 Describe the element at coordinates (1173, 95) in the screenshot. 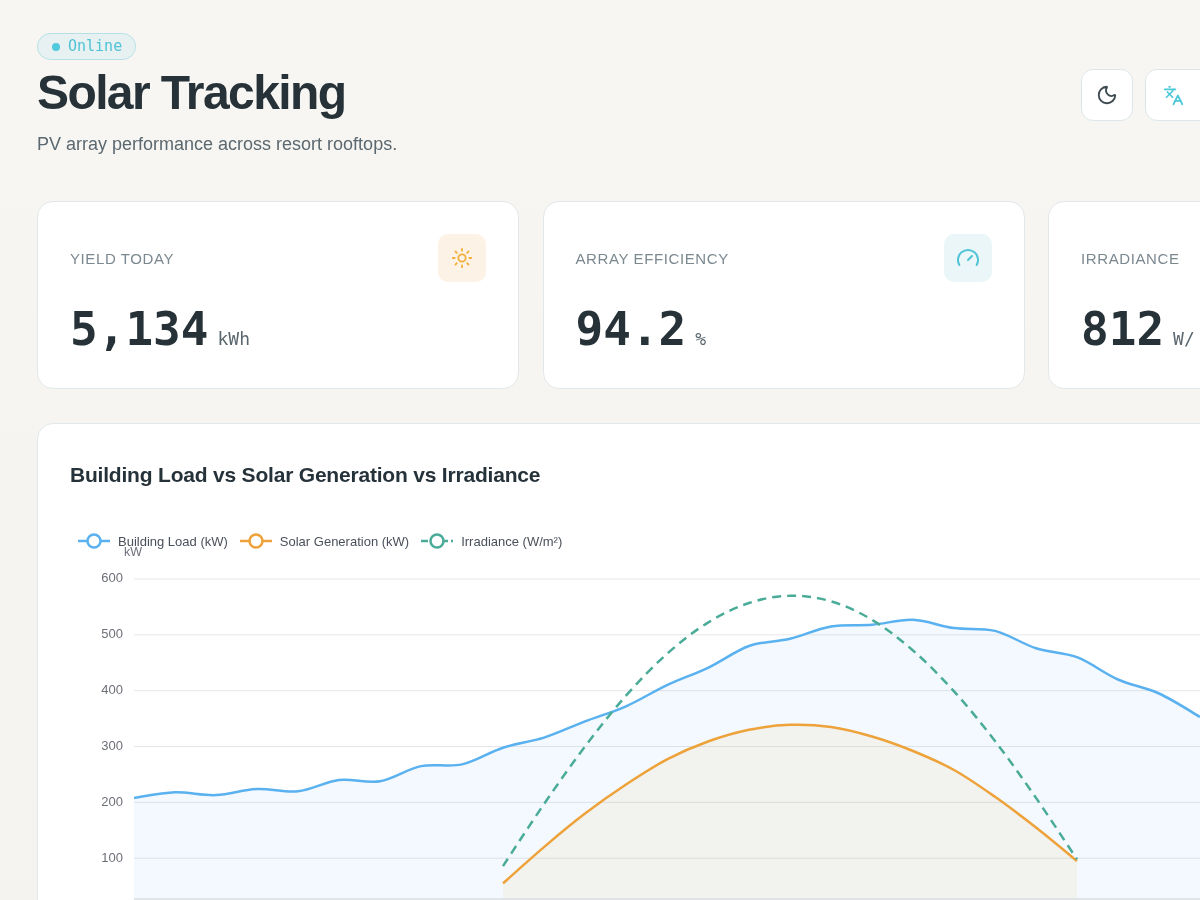

I see `translate-icon` at that location.